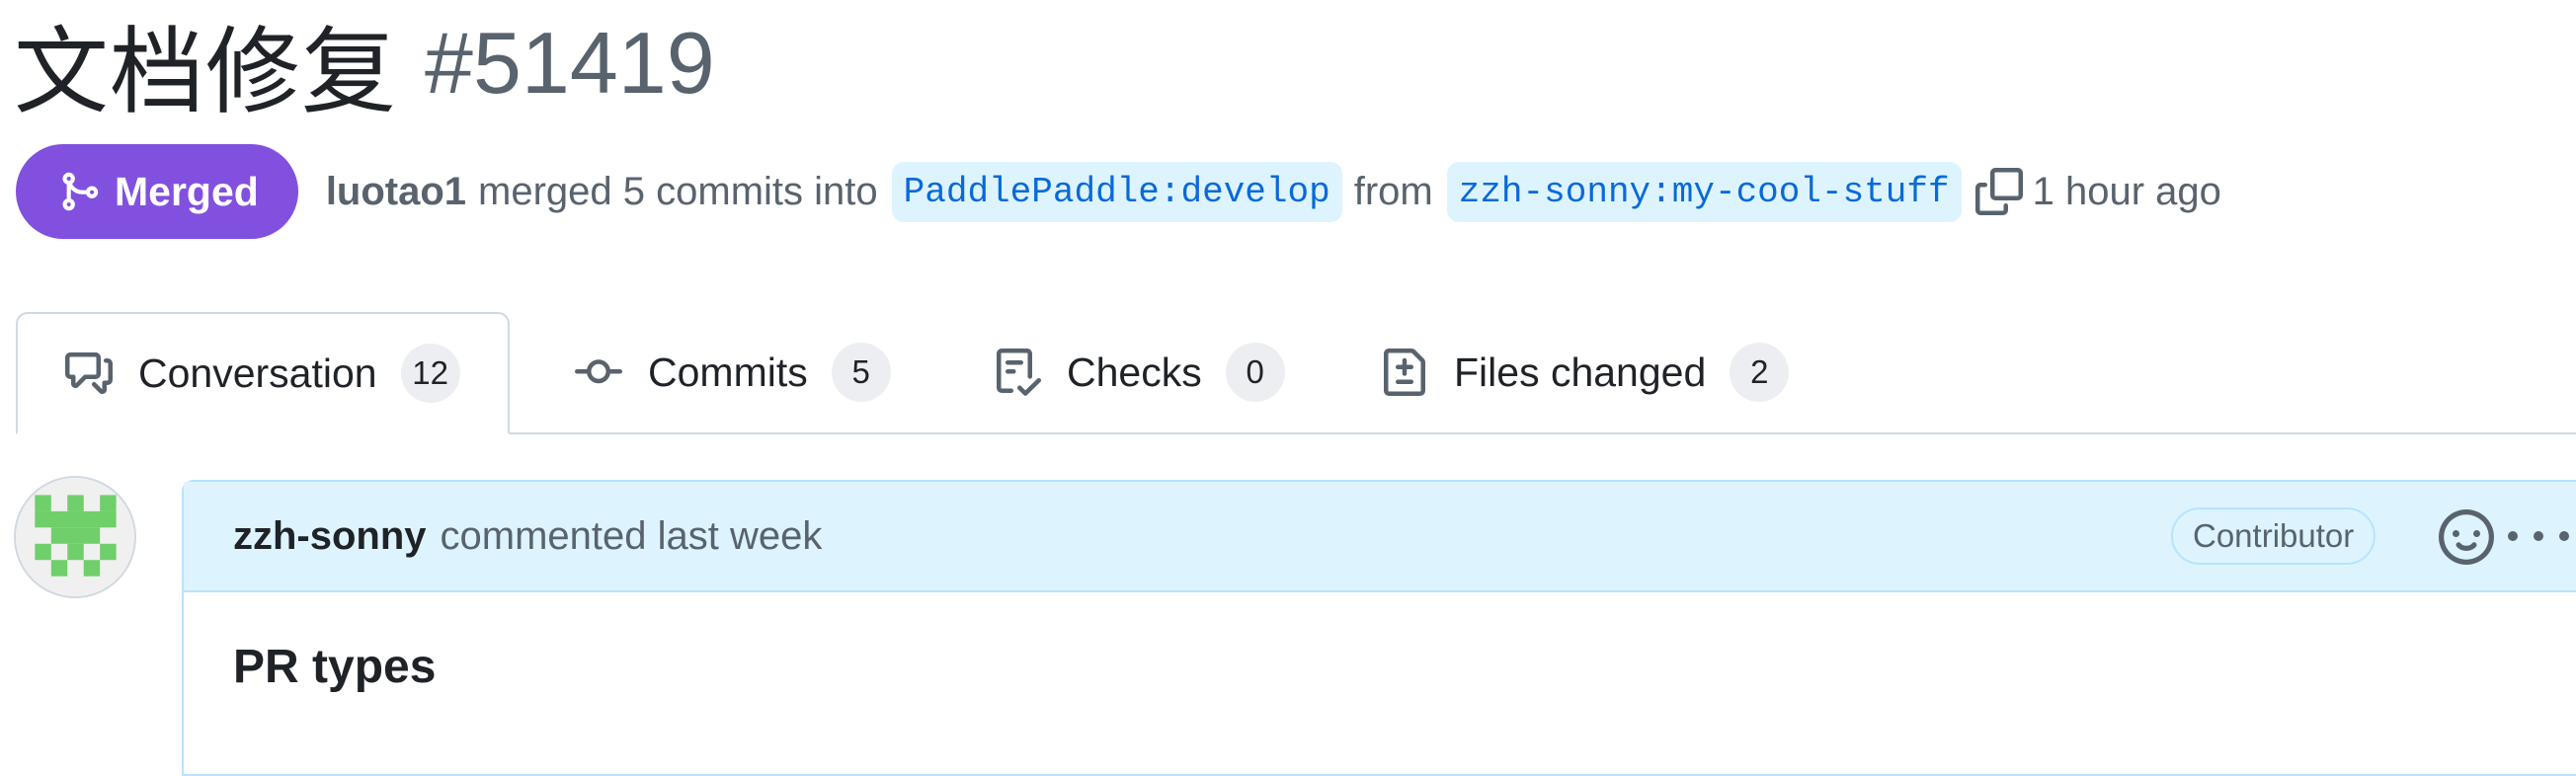 This screenshot has width=2576, height=776. I want to click on merge-description: merged 5 commits into, so click(678, 191).